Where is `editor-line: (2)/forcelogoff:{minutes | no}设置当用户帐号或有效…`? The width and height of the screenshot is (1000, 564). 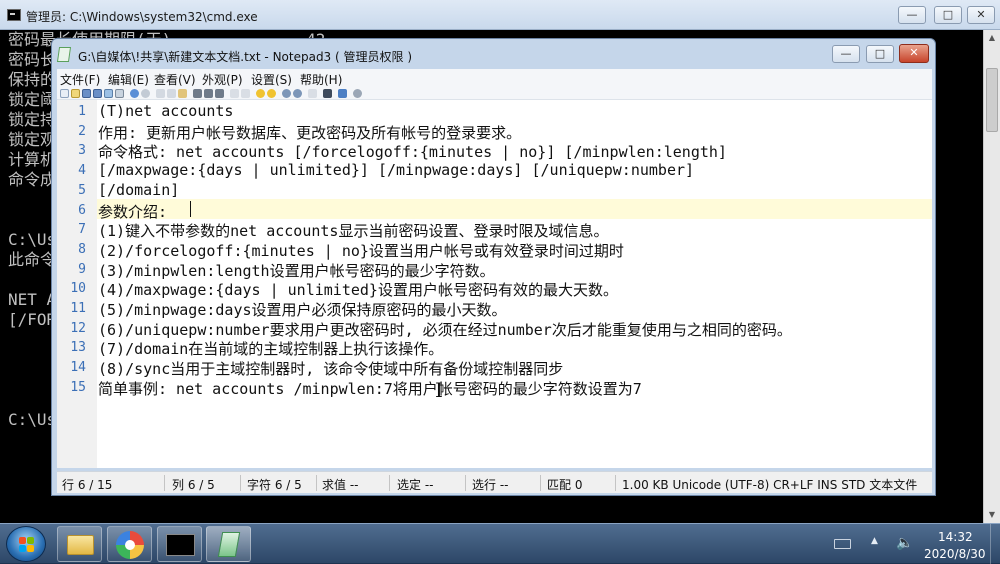 editor-line: (2)/forcelogoff:{minutes | no}设置当用户帐号或有效… is located at coordinates (361, 250).